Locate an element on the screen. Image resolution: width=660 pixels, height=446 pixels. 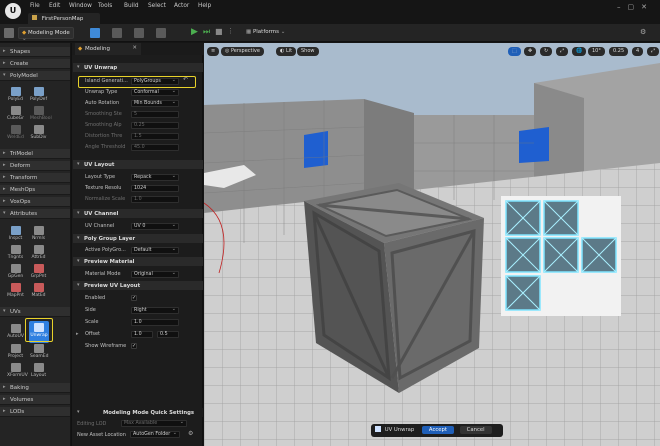
tool-layout: Layout is located at coordinates (38, 370).